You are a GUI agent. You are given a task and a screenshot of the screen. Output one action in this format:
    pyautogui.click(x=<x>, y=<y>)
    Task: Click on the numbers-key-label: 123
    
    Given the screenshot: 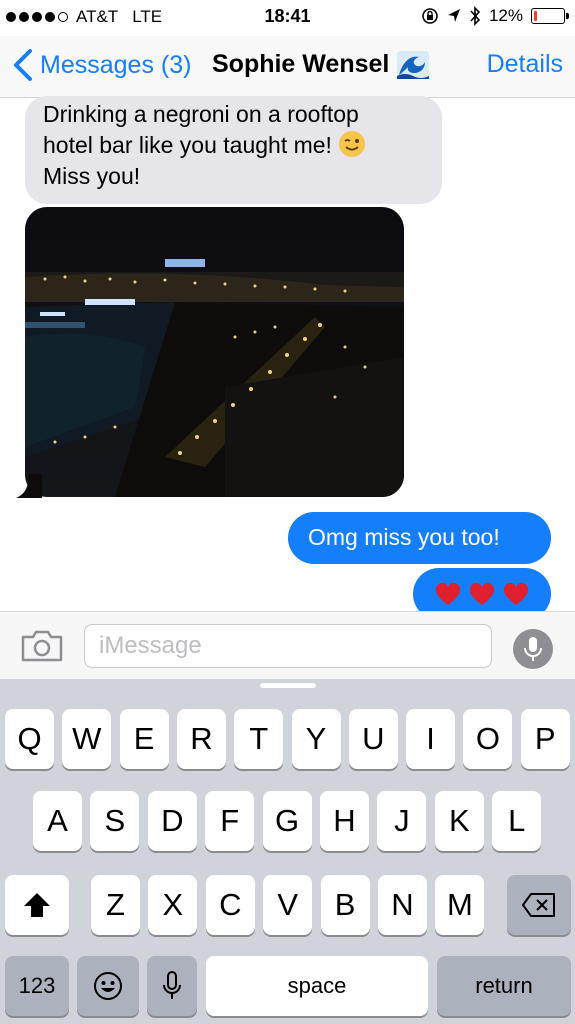 What is the action you would take?
    pyautogui.click(x=37, y=985)
    